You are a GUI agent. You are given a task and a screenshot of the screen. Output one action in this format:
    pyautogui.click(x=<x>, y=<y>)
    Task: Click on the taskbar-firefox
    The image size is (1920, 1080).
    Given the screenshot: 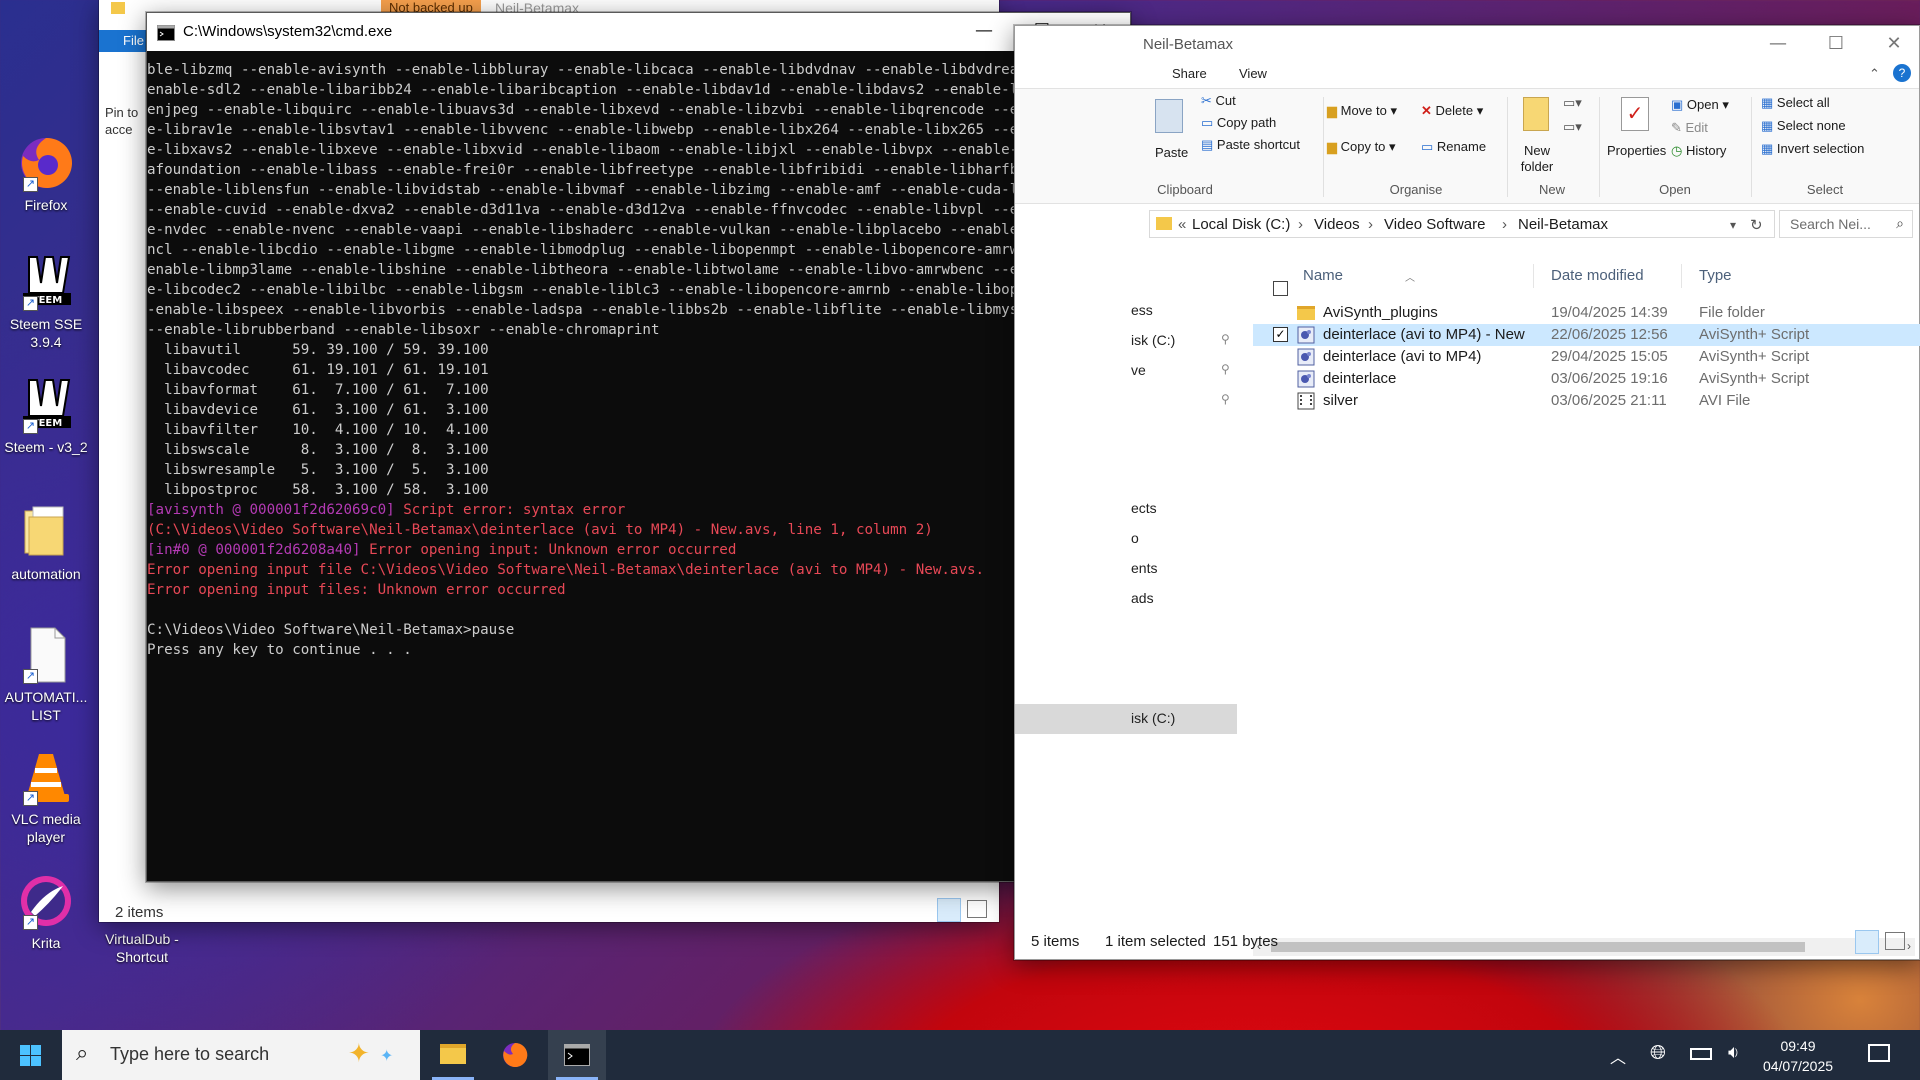 What is the action you would take?
    pyautogui.click(x=515, y=1055)
    